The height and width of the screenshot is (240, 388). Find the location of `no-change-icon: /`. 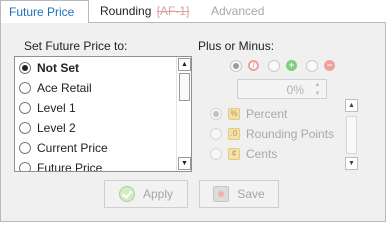

no-change-icon: / is located at coordinates (253, 65).